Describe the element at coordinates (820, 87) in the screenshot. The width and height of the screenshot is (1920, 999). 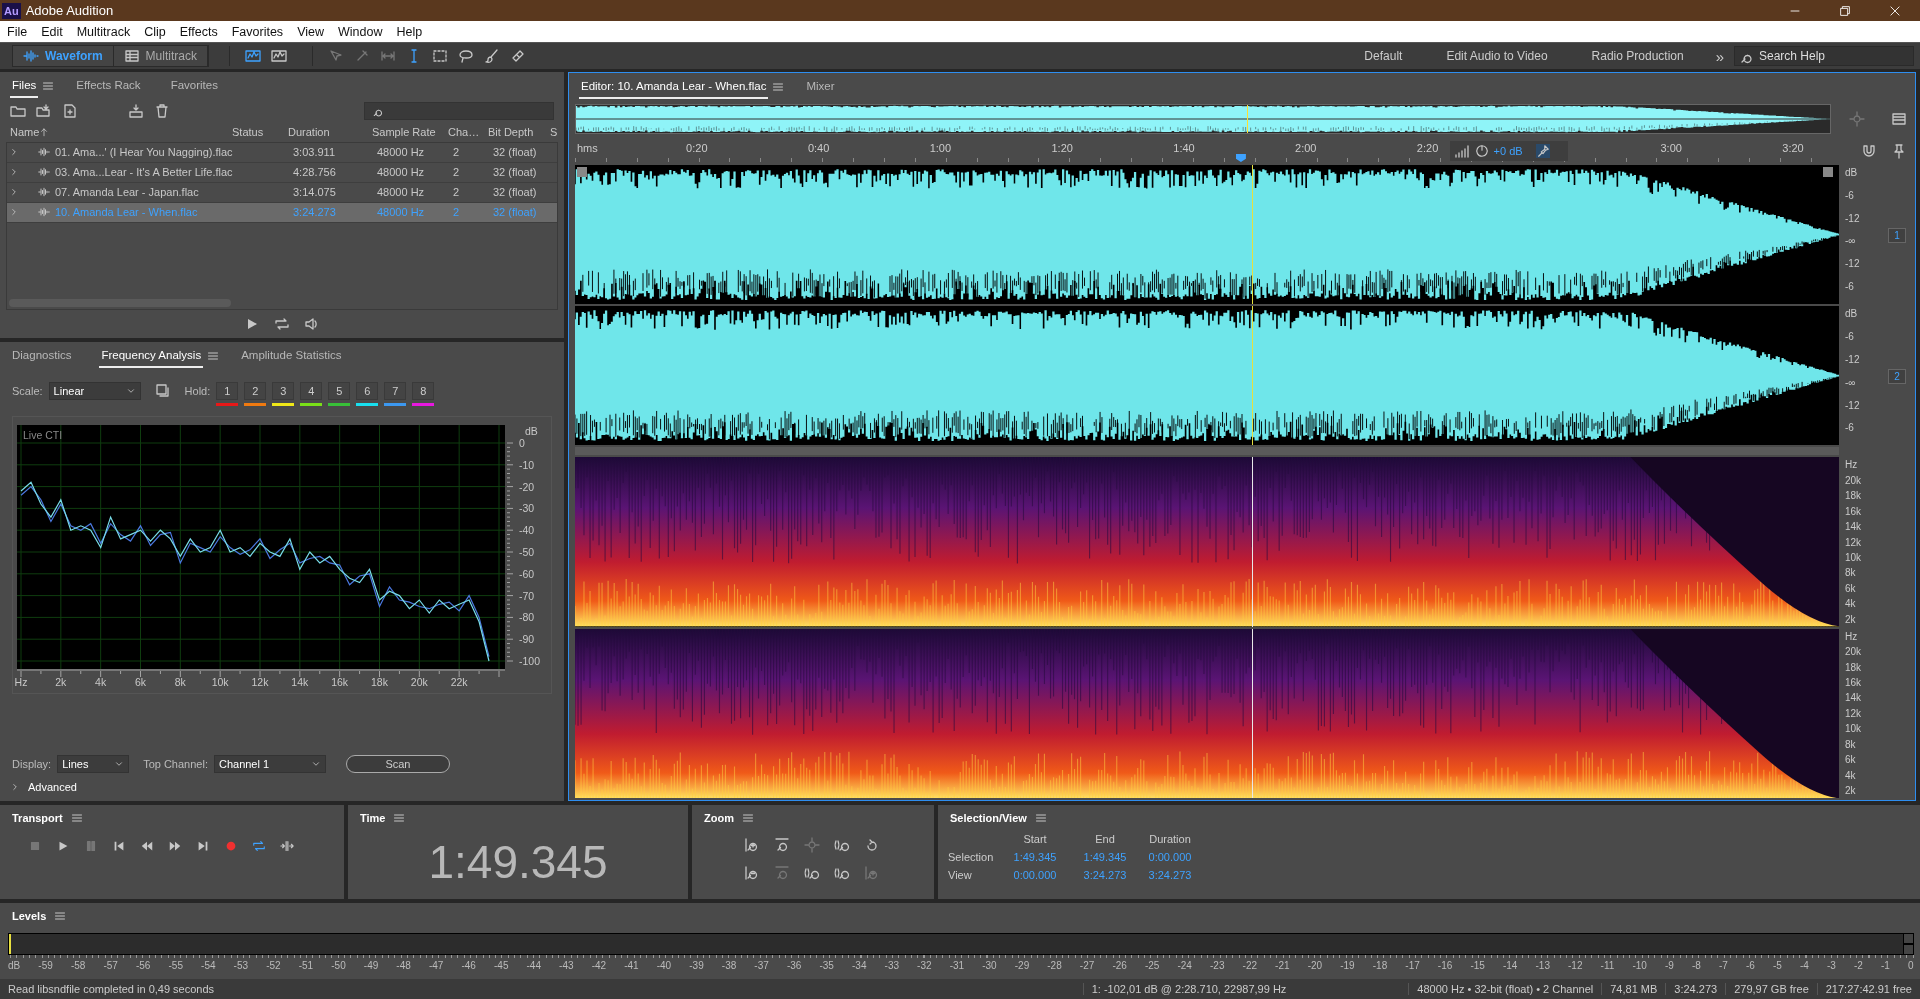
I see `panel-tab: Mixer` at that location.